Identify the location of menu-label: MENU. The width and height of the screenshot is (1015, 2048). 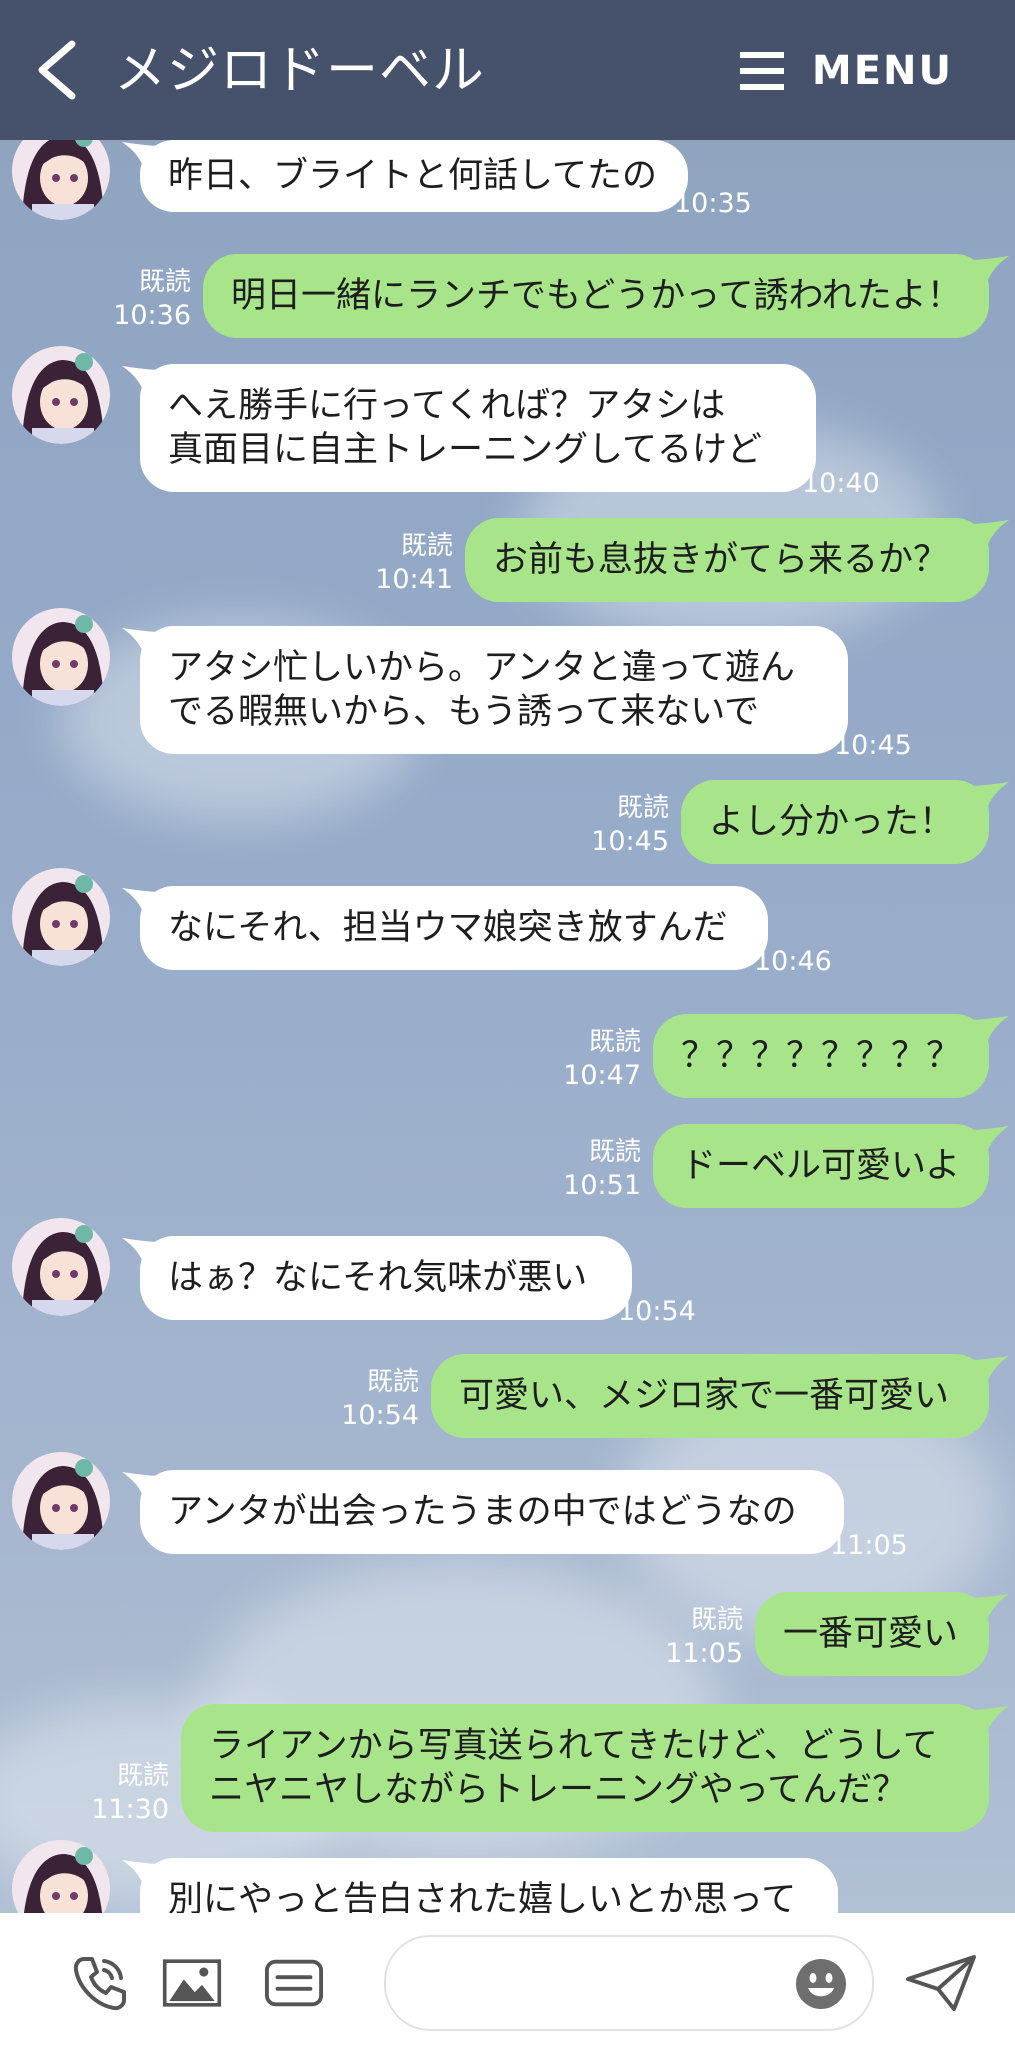
(882, 71).